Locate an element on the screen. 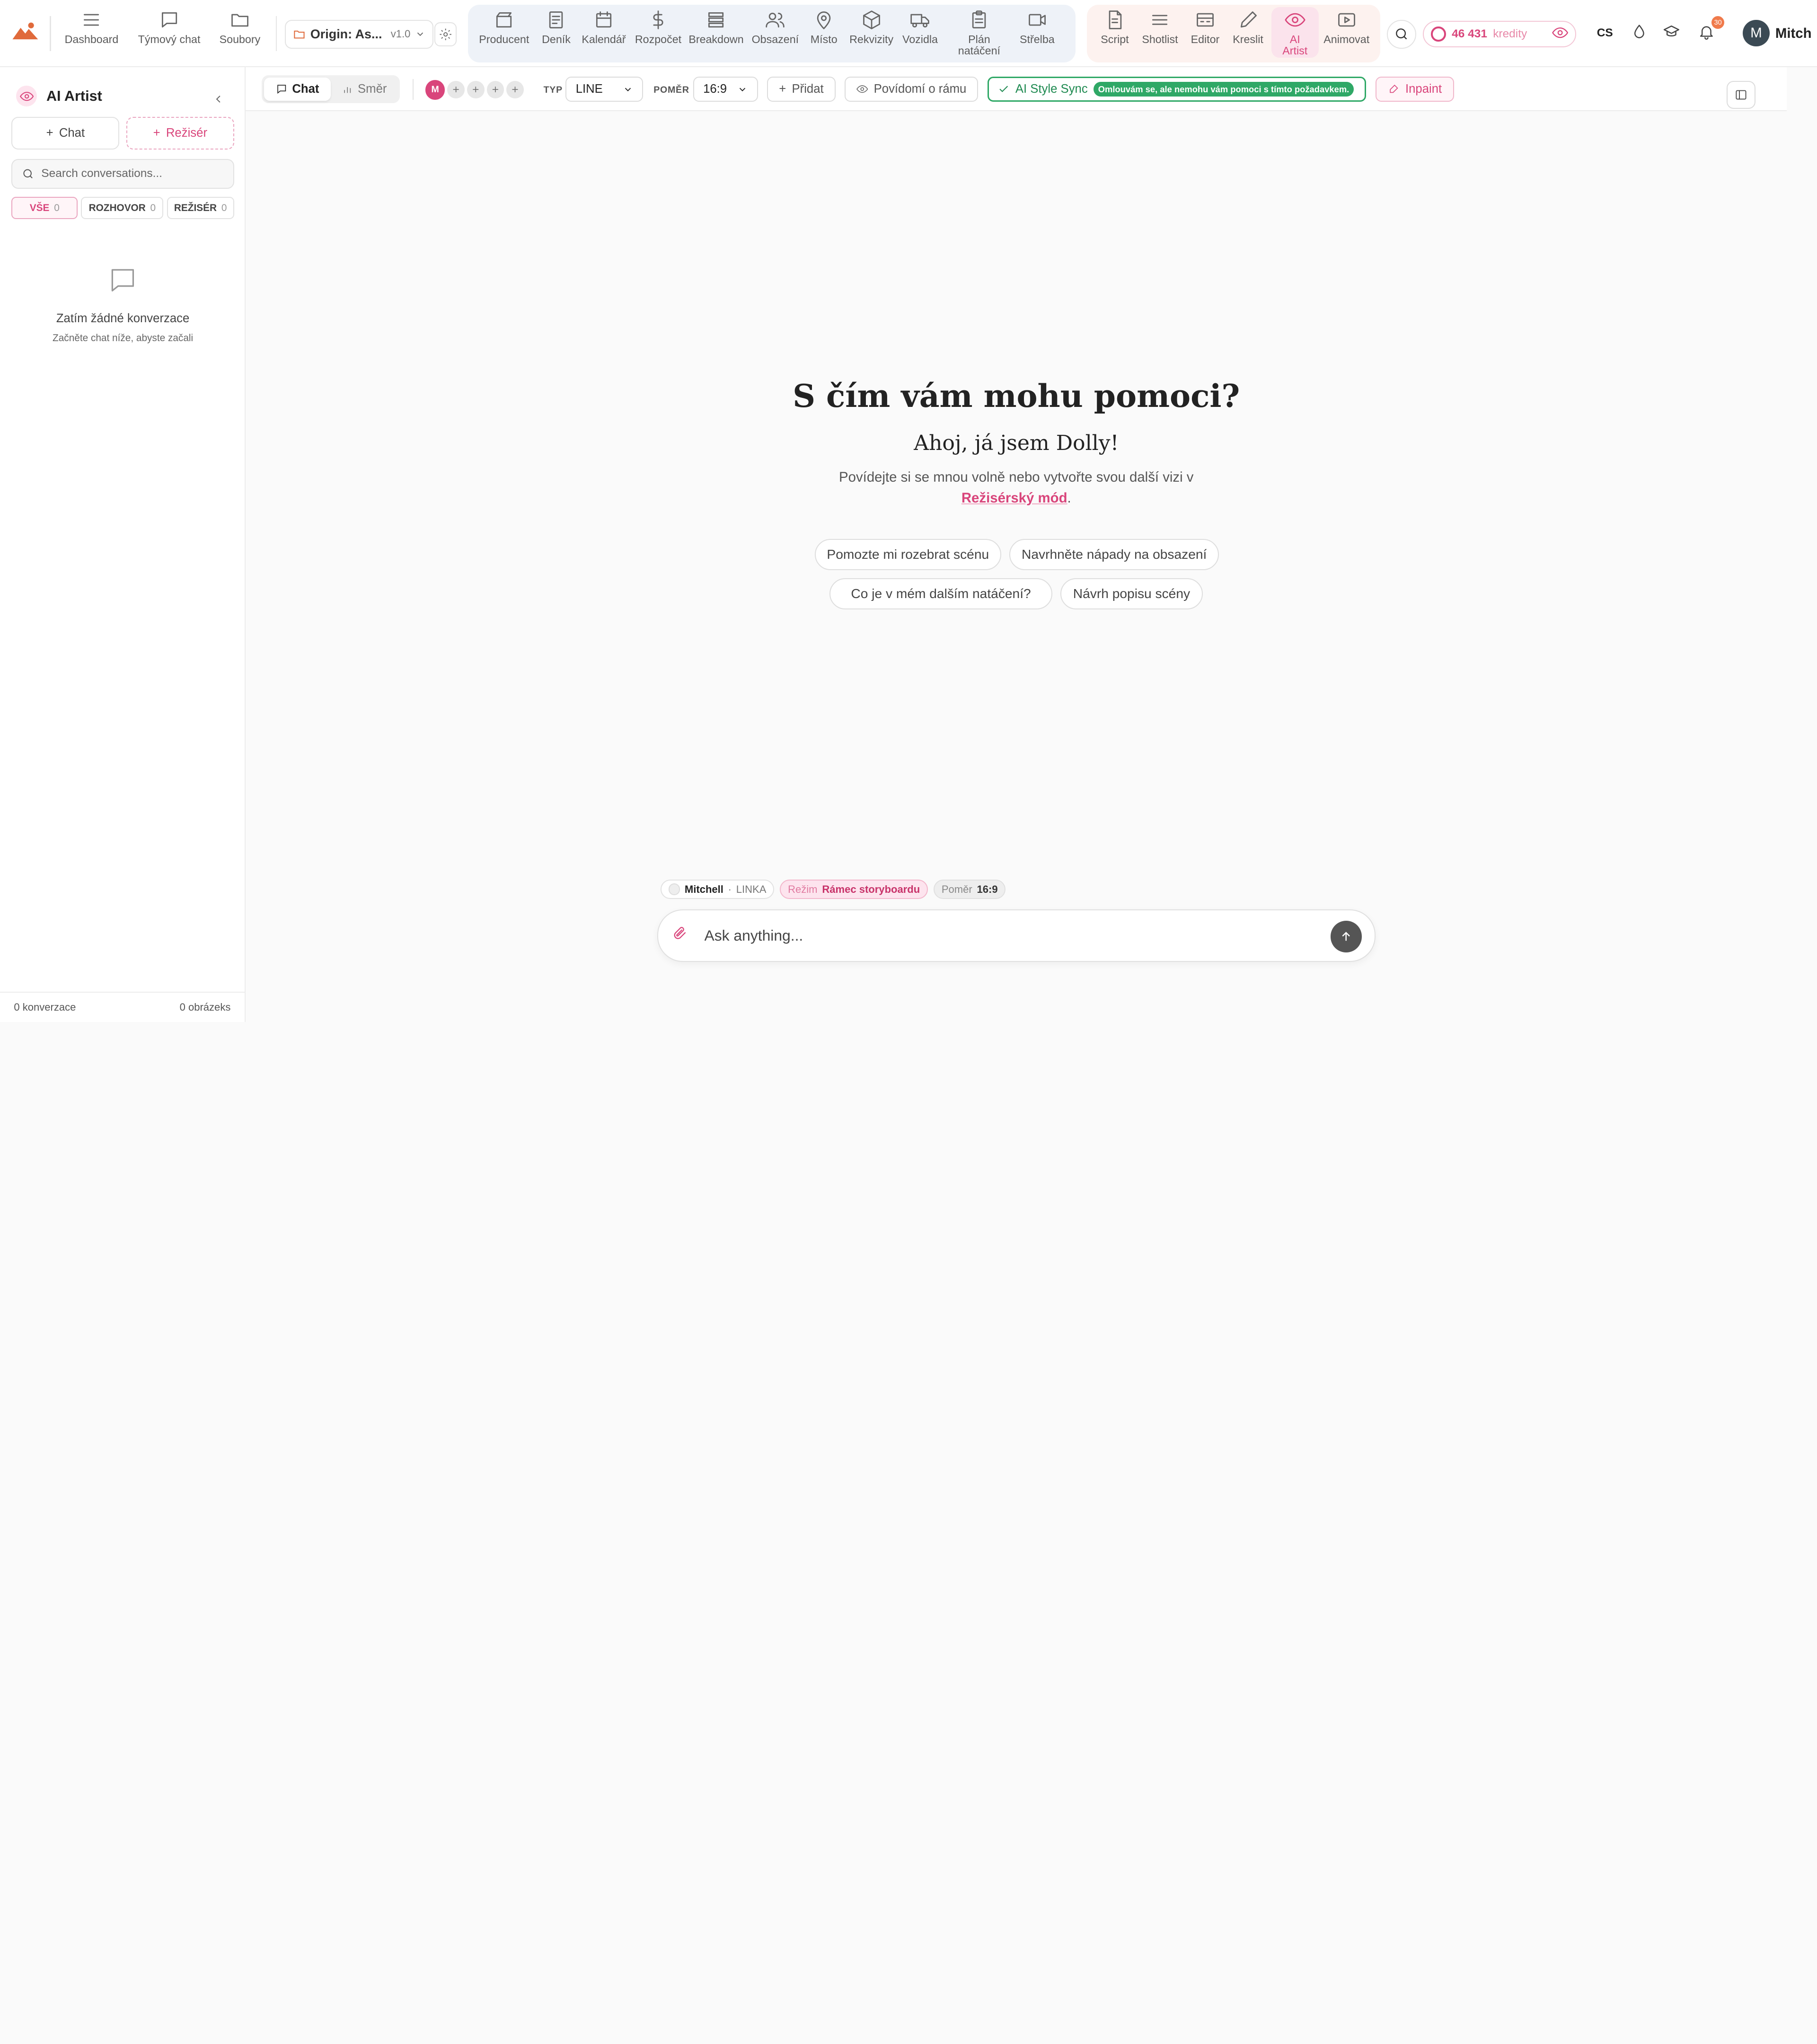 Image resolution: width=1817 pixels, height=2044 pixels. nav-kalendar: Kalendář is located at coordinates (604, 33).